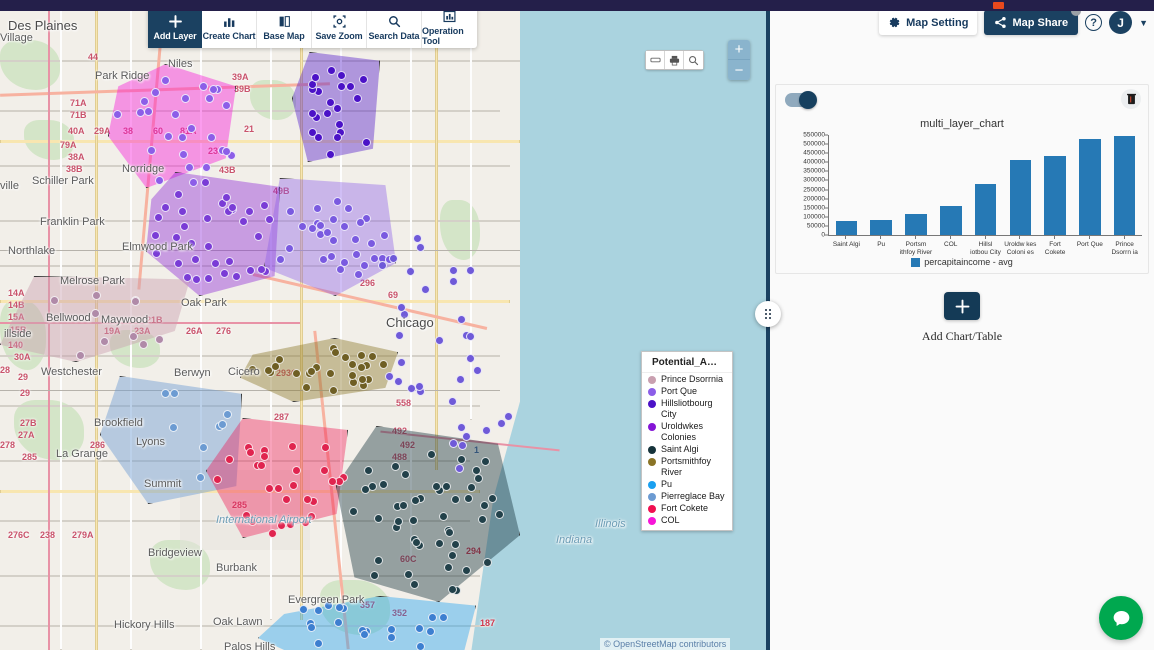 The image size is (1154, 650). I want to click on map-place-label: Village, so click(16, 38).